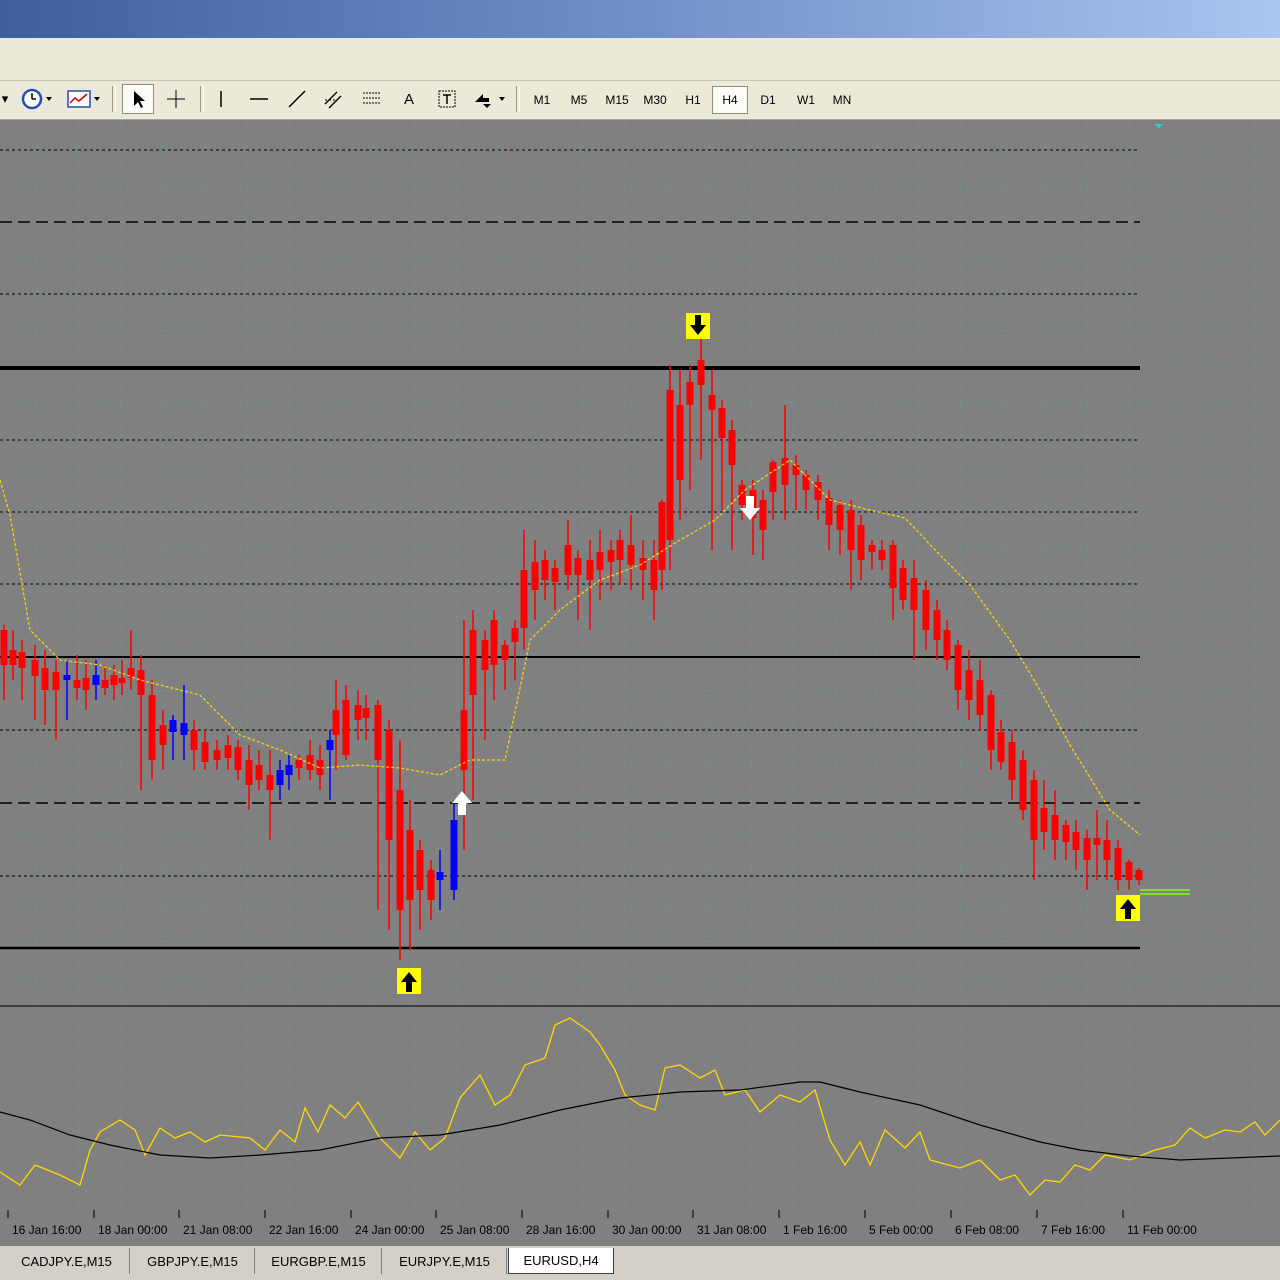  Describe the element at coordinates (806, 100) in the screenshot. I see `timeframe-w1-button: W1` at that location.